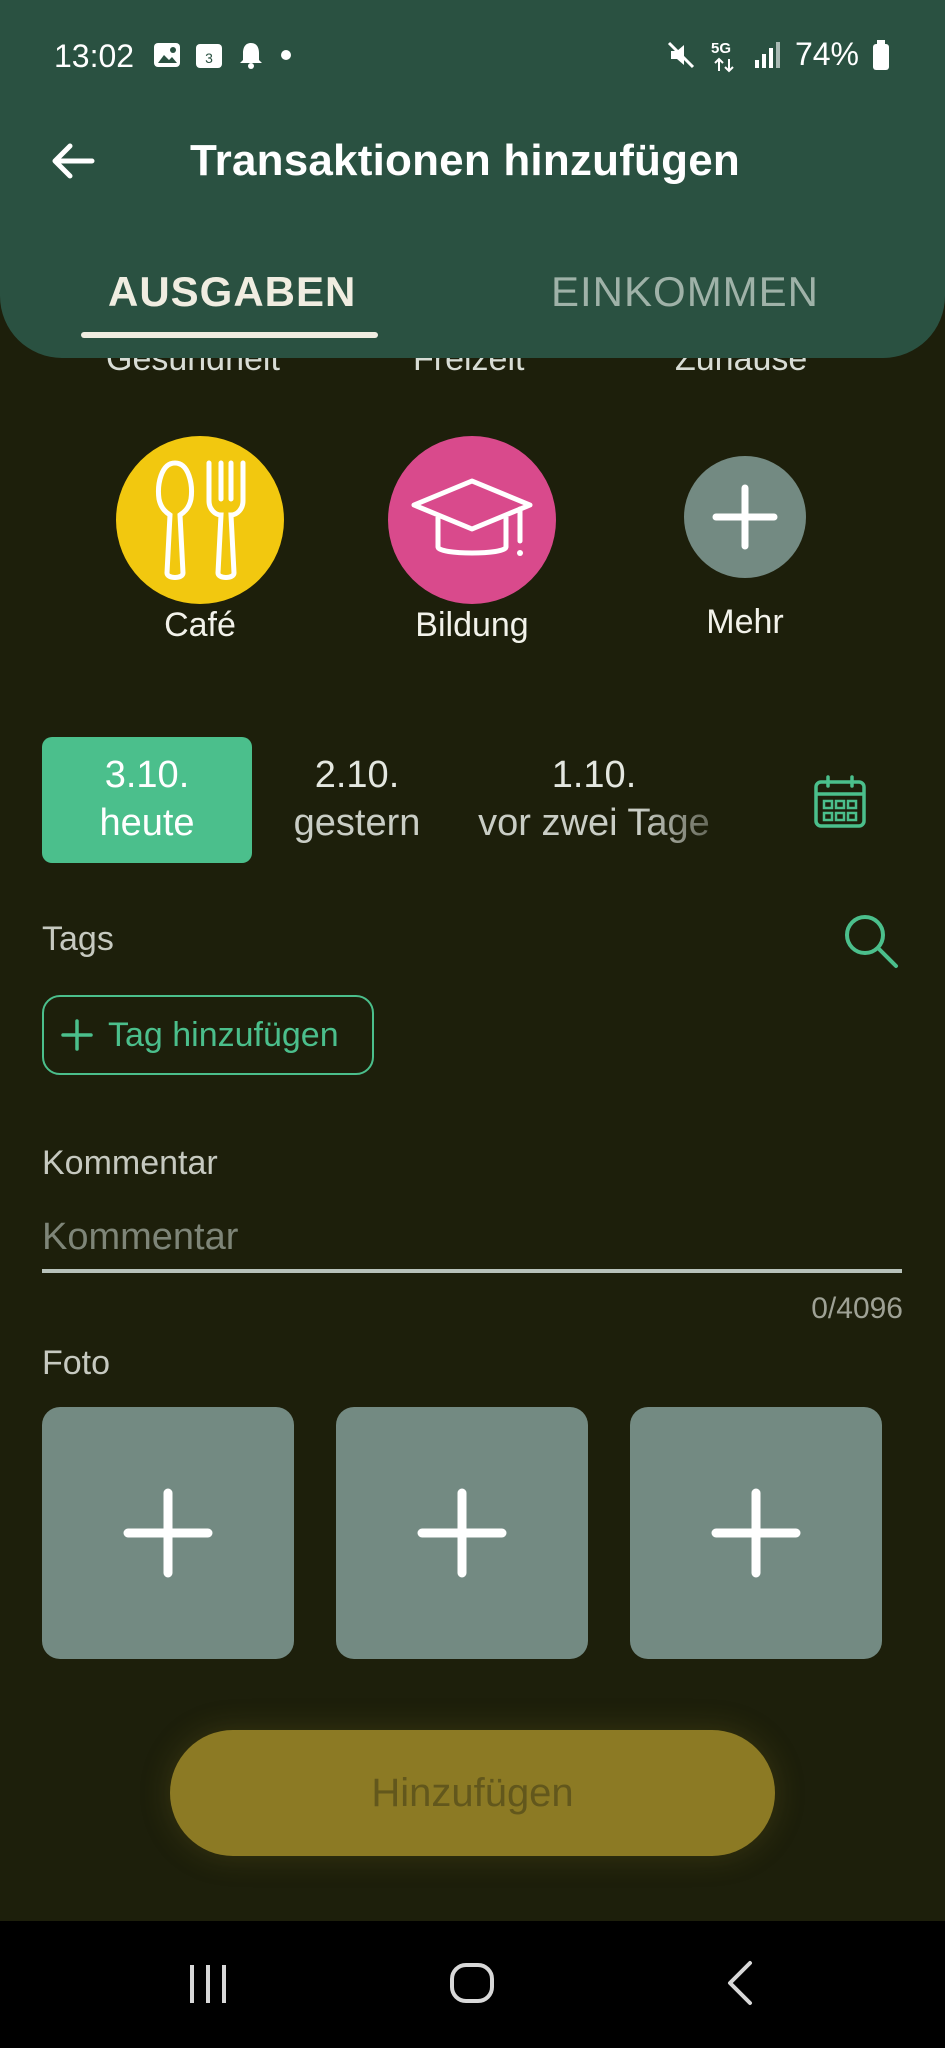 This screenshot has height=2048, width=945. I want to click on gallery-icon, so click(167, 55).